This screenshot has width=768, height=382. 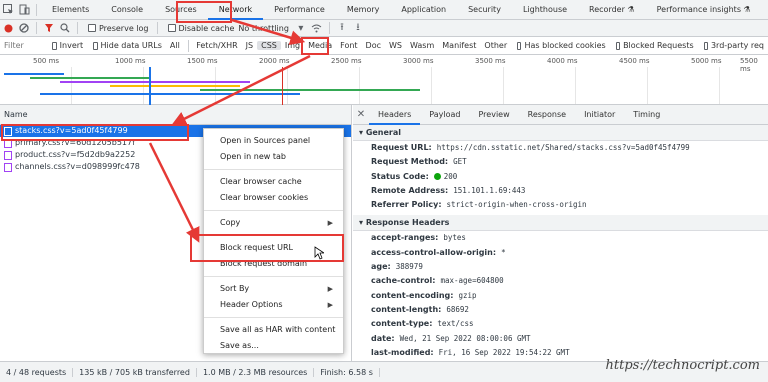 What do you see at coordinates (75, 142) in the screenshot?
I see `request-name: primary.css?v=60d1205b517f` at bounding box center [75, 142].